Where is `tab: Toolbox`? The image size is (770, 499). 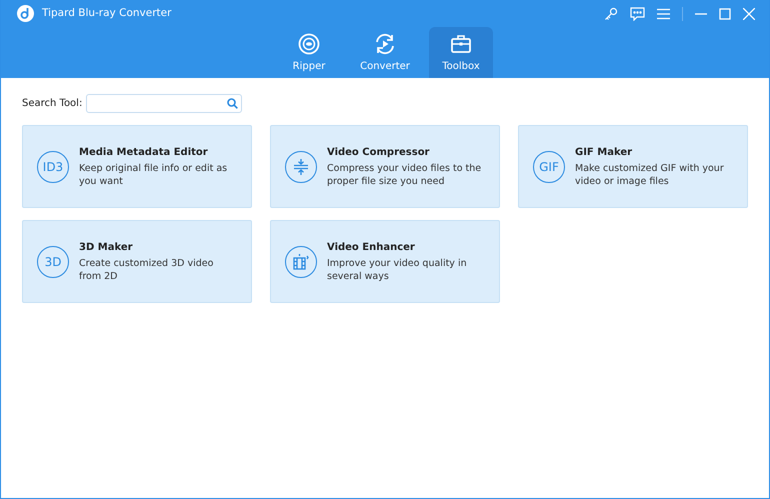 tab: Toolbox is located at coordinates (461, 52).